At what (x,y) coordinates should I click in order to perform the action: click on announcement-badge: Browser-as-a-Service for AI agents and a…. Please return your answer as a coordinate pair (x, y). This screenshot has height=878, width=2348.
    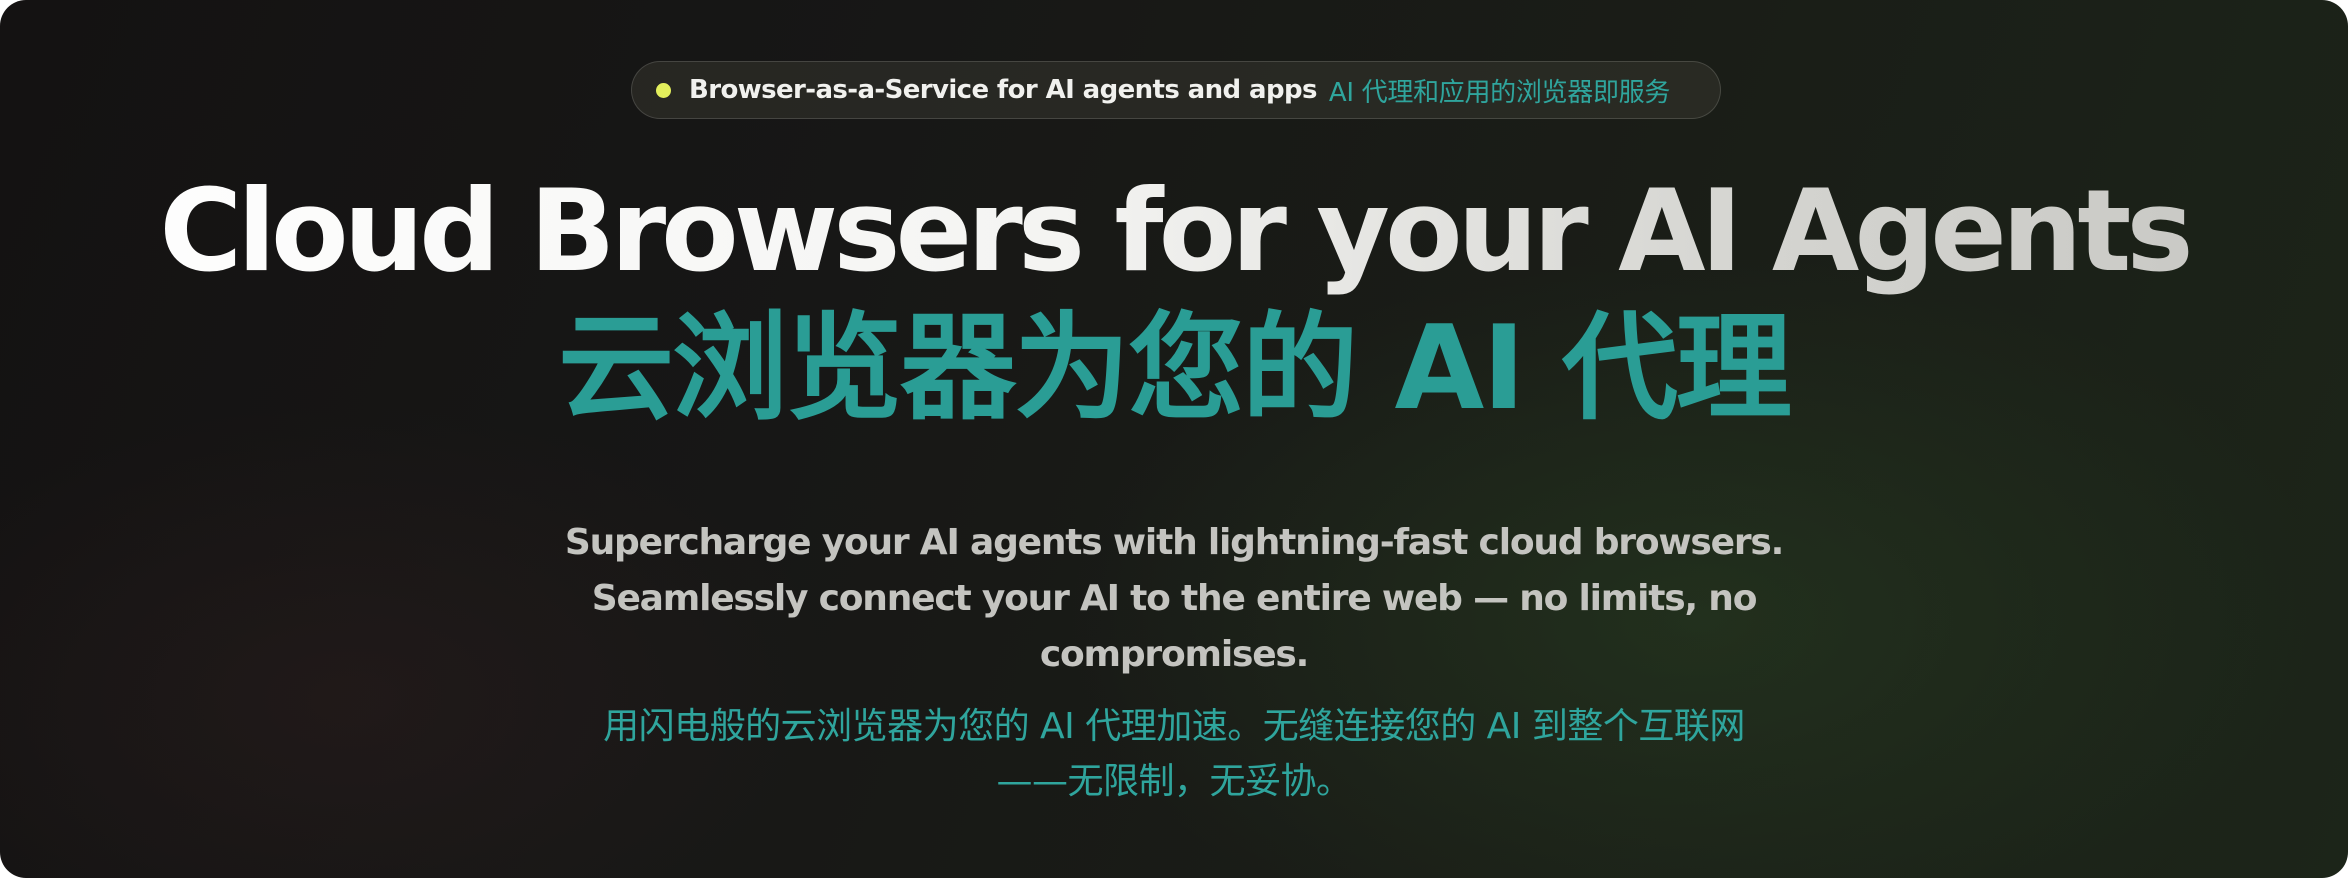
    Looking at the image, I should click on (1176, 90).